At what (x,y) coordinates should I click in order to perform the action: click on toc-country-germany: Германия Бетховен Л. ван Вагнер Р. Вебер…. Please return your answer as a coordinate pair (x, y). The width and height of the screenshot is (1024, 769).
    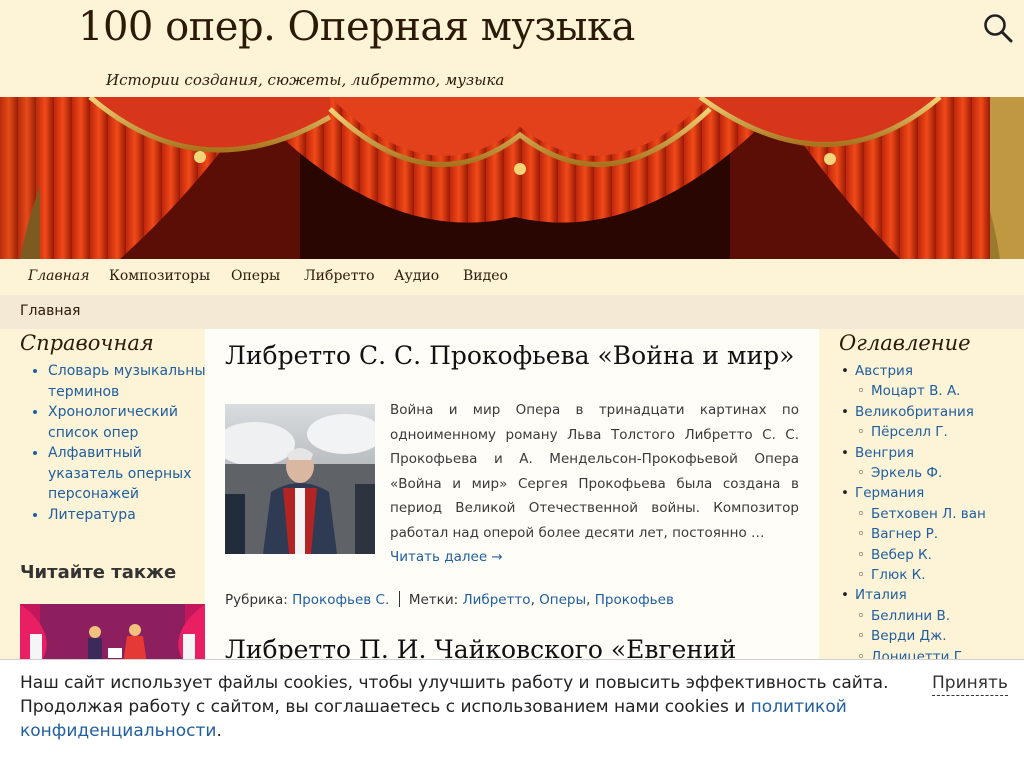
    Looking at the image, I should click on (921, 534).